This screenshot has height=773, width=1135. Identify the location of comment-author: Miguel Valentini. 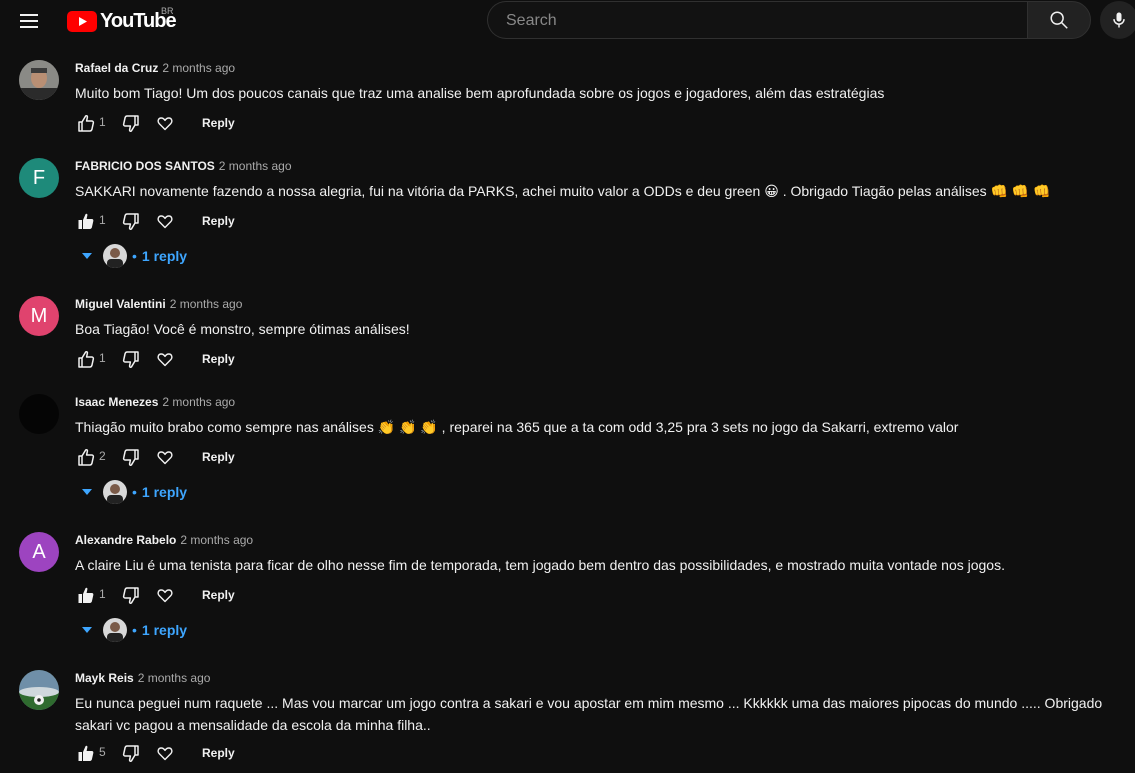
(120, 304).